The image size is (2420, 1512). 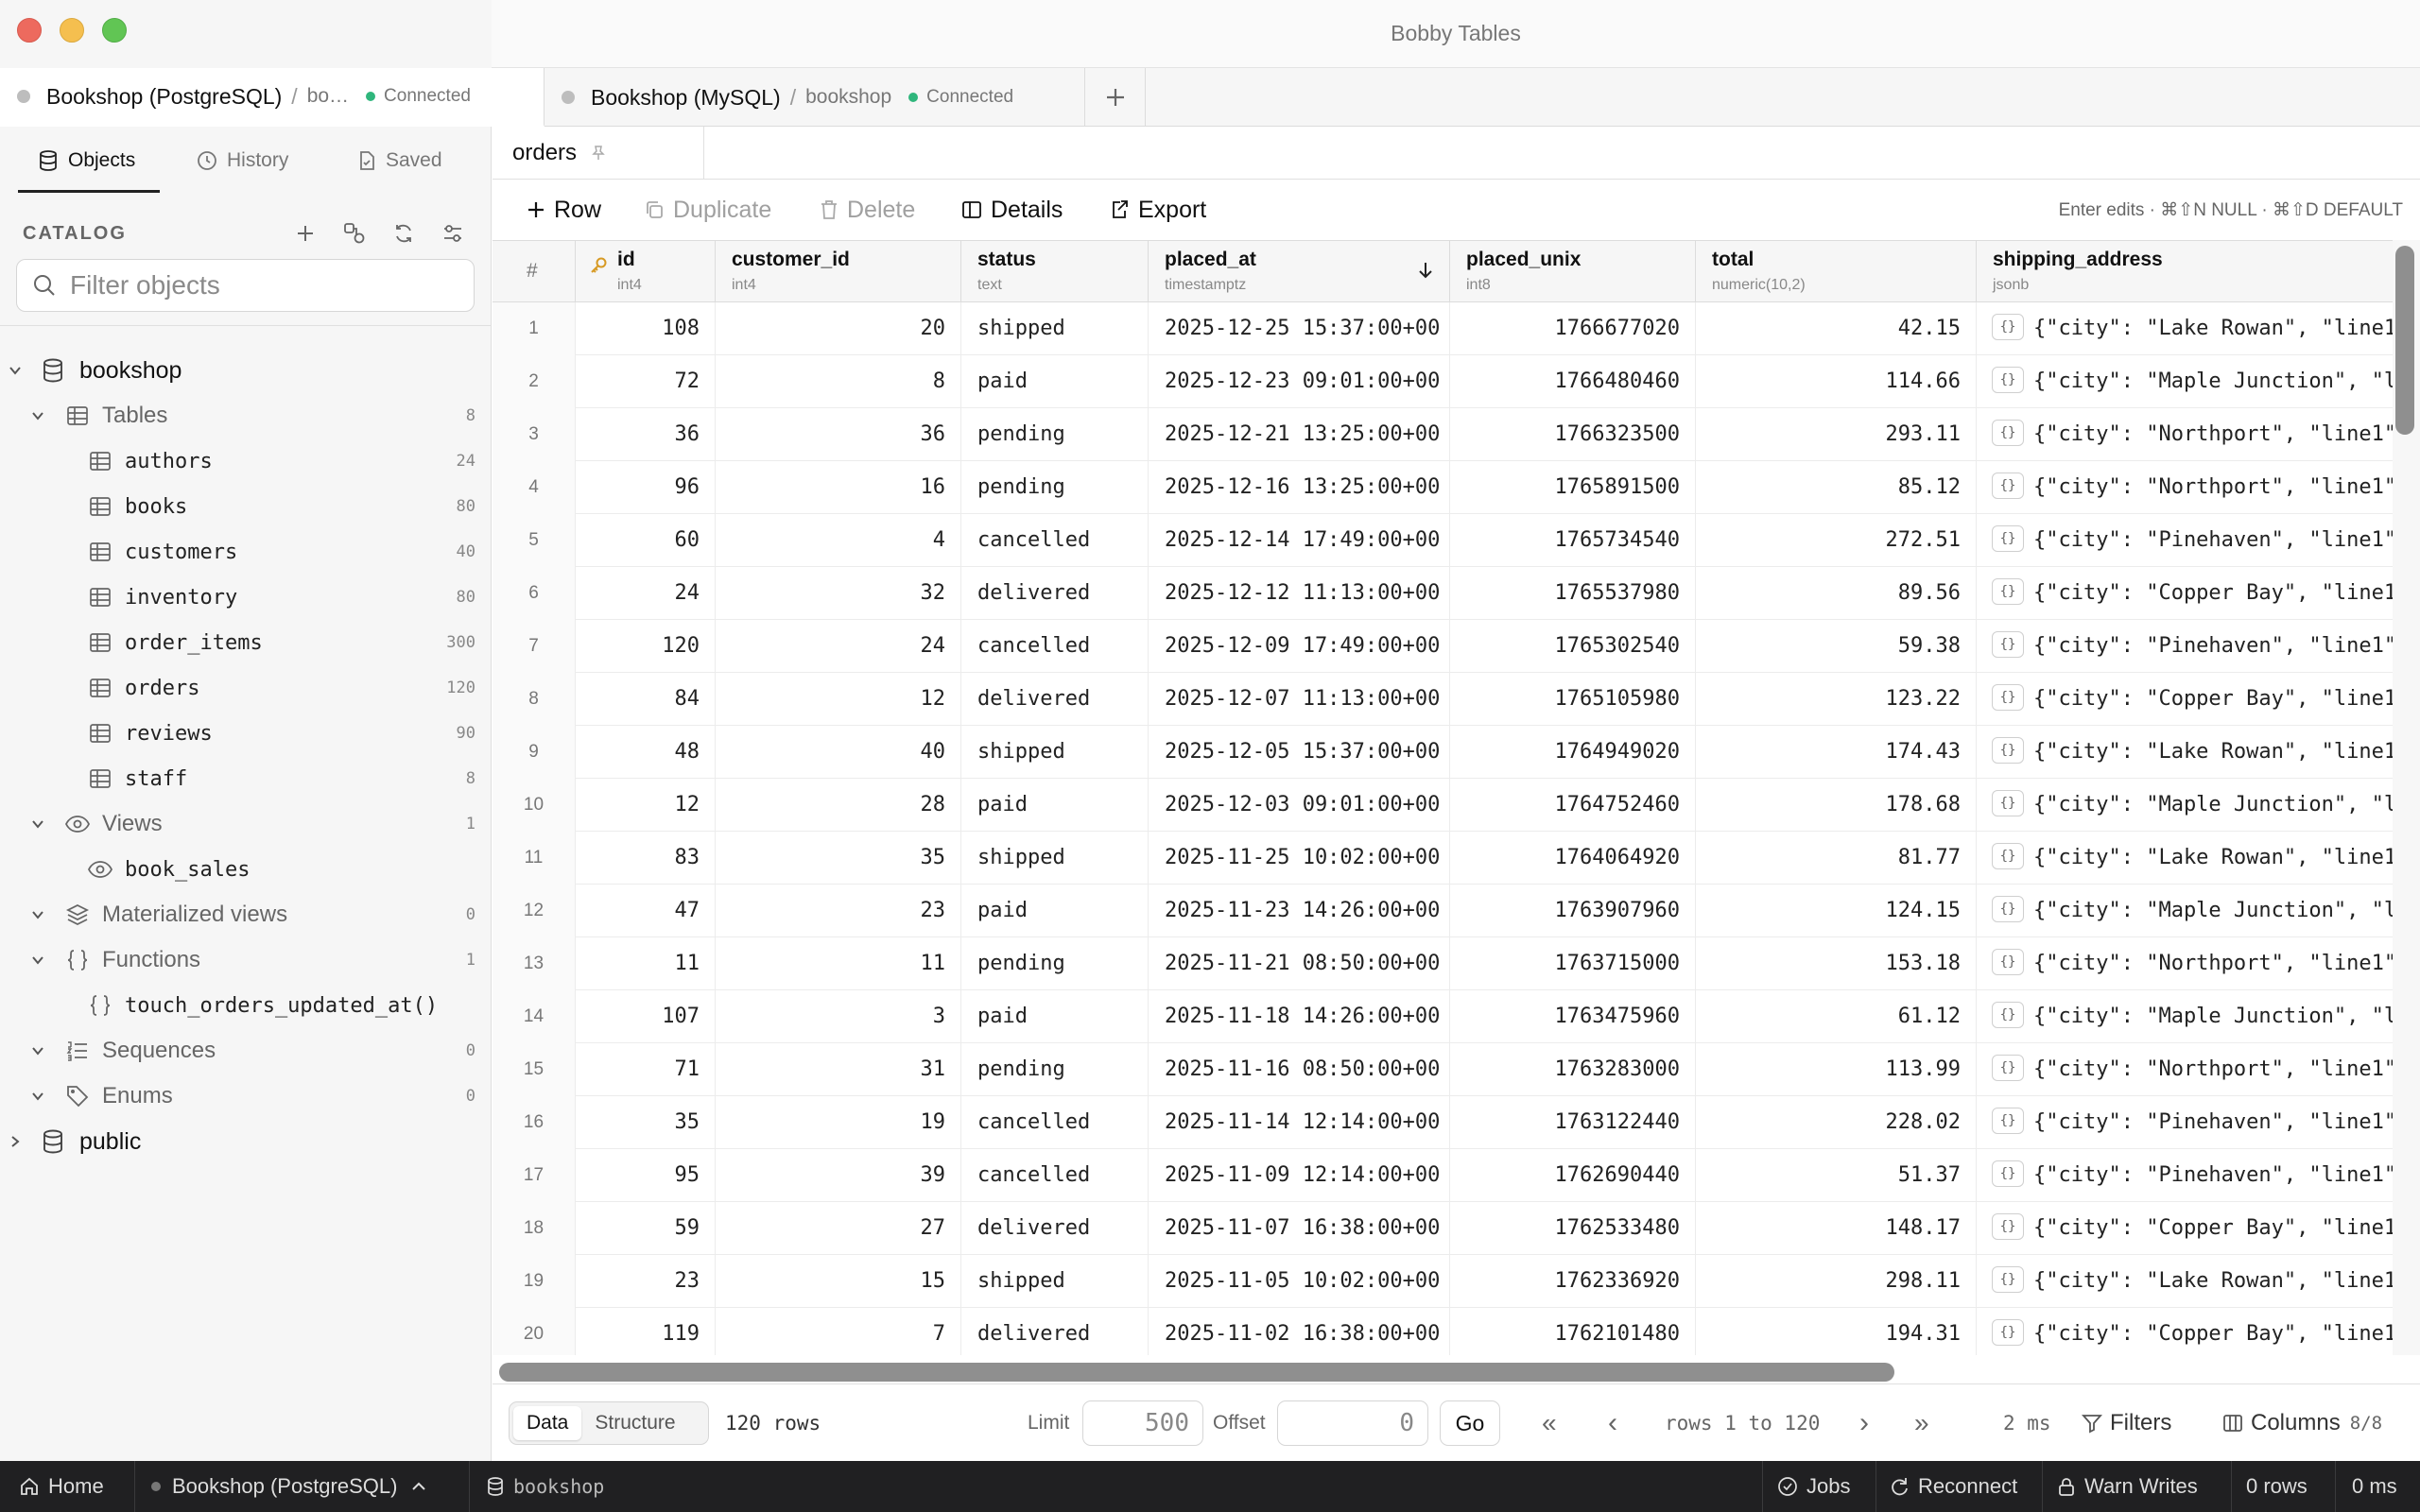 I want to click on columns-button: Columns 8/8, so click(x=2302, y=1423).